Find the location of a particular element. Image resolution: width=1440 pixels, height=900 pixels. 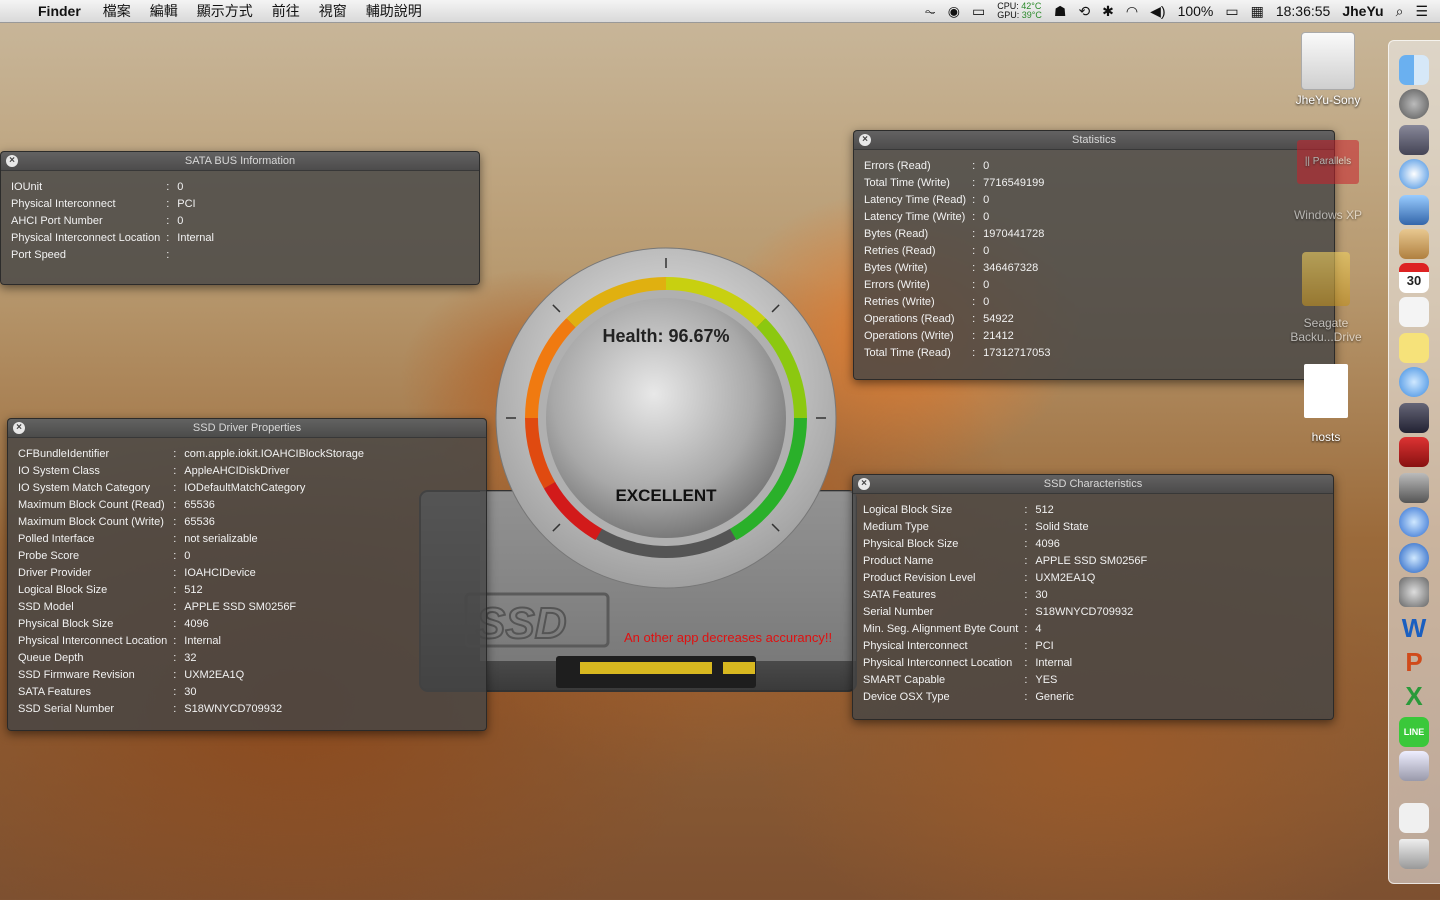

property-name: Queue Depth is located at coordinates (51, 657).